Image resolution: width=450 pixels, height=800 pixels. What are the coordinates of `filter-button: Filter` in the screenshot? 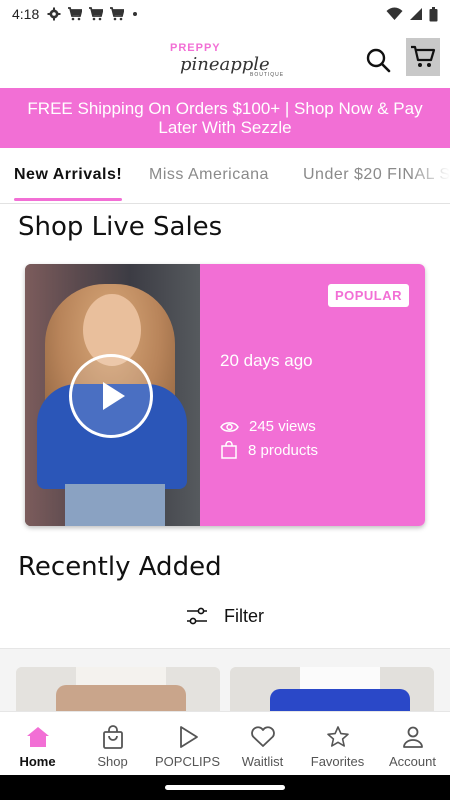 It's located at (225, 616).